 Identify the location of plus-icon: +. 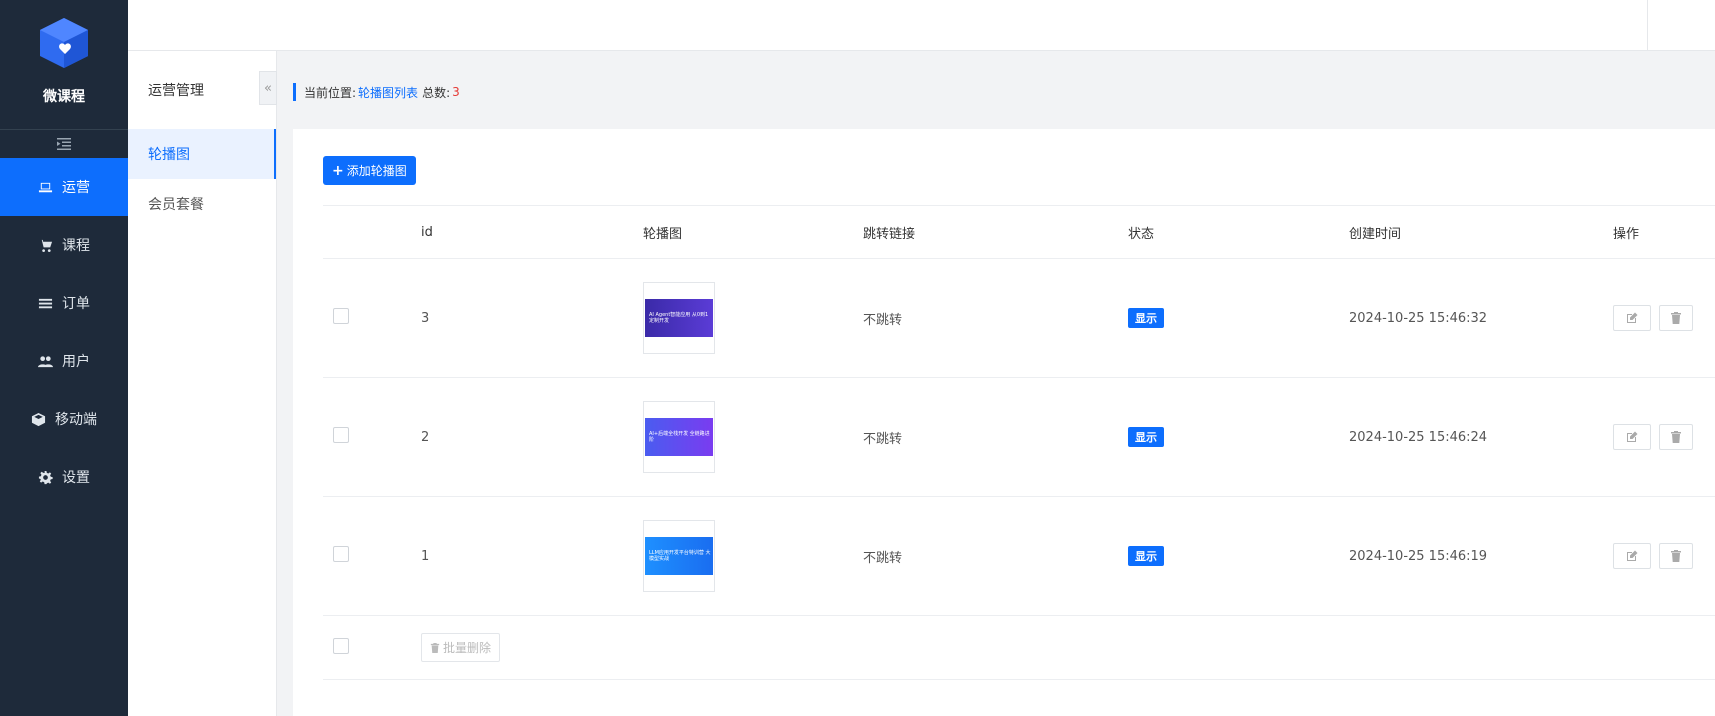
(338, 170).